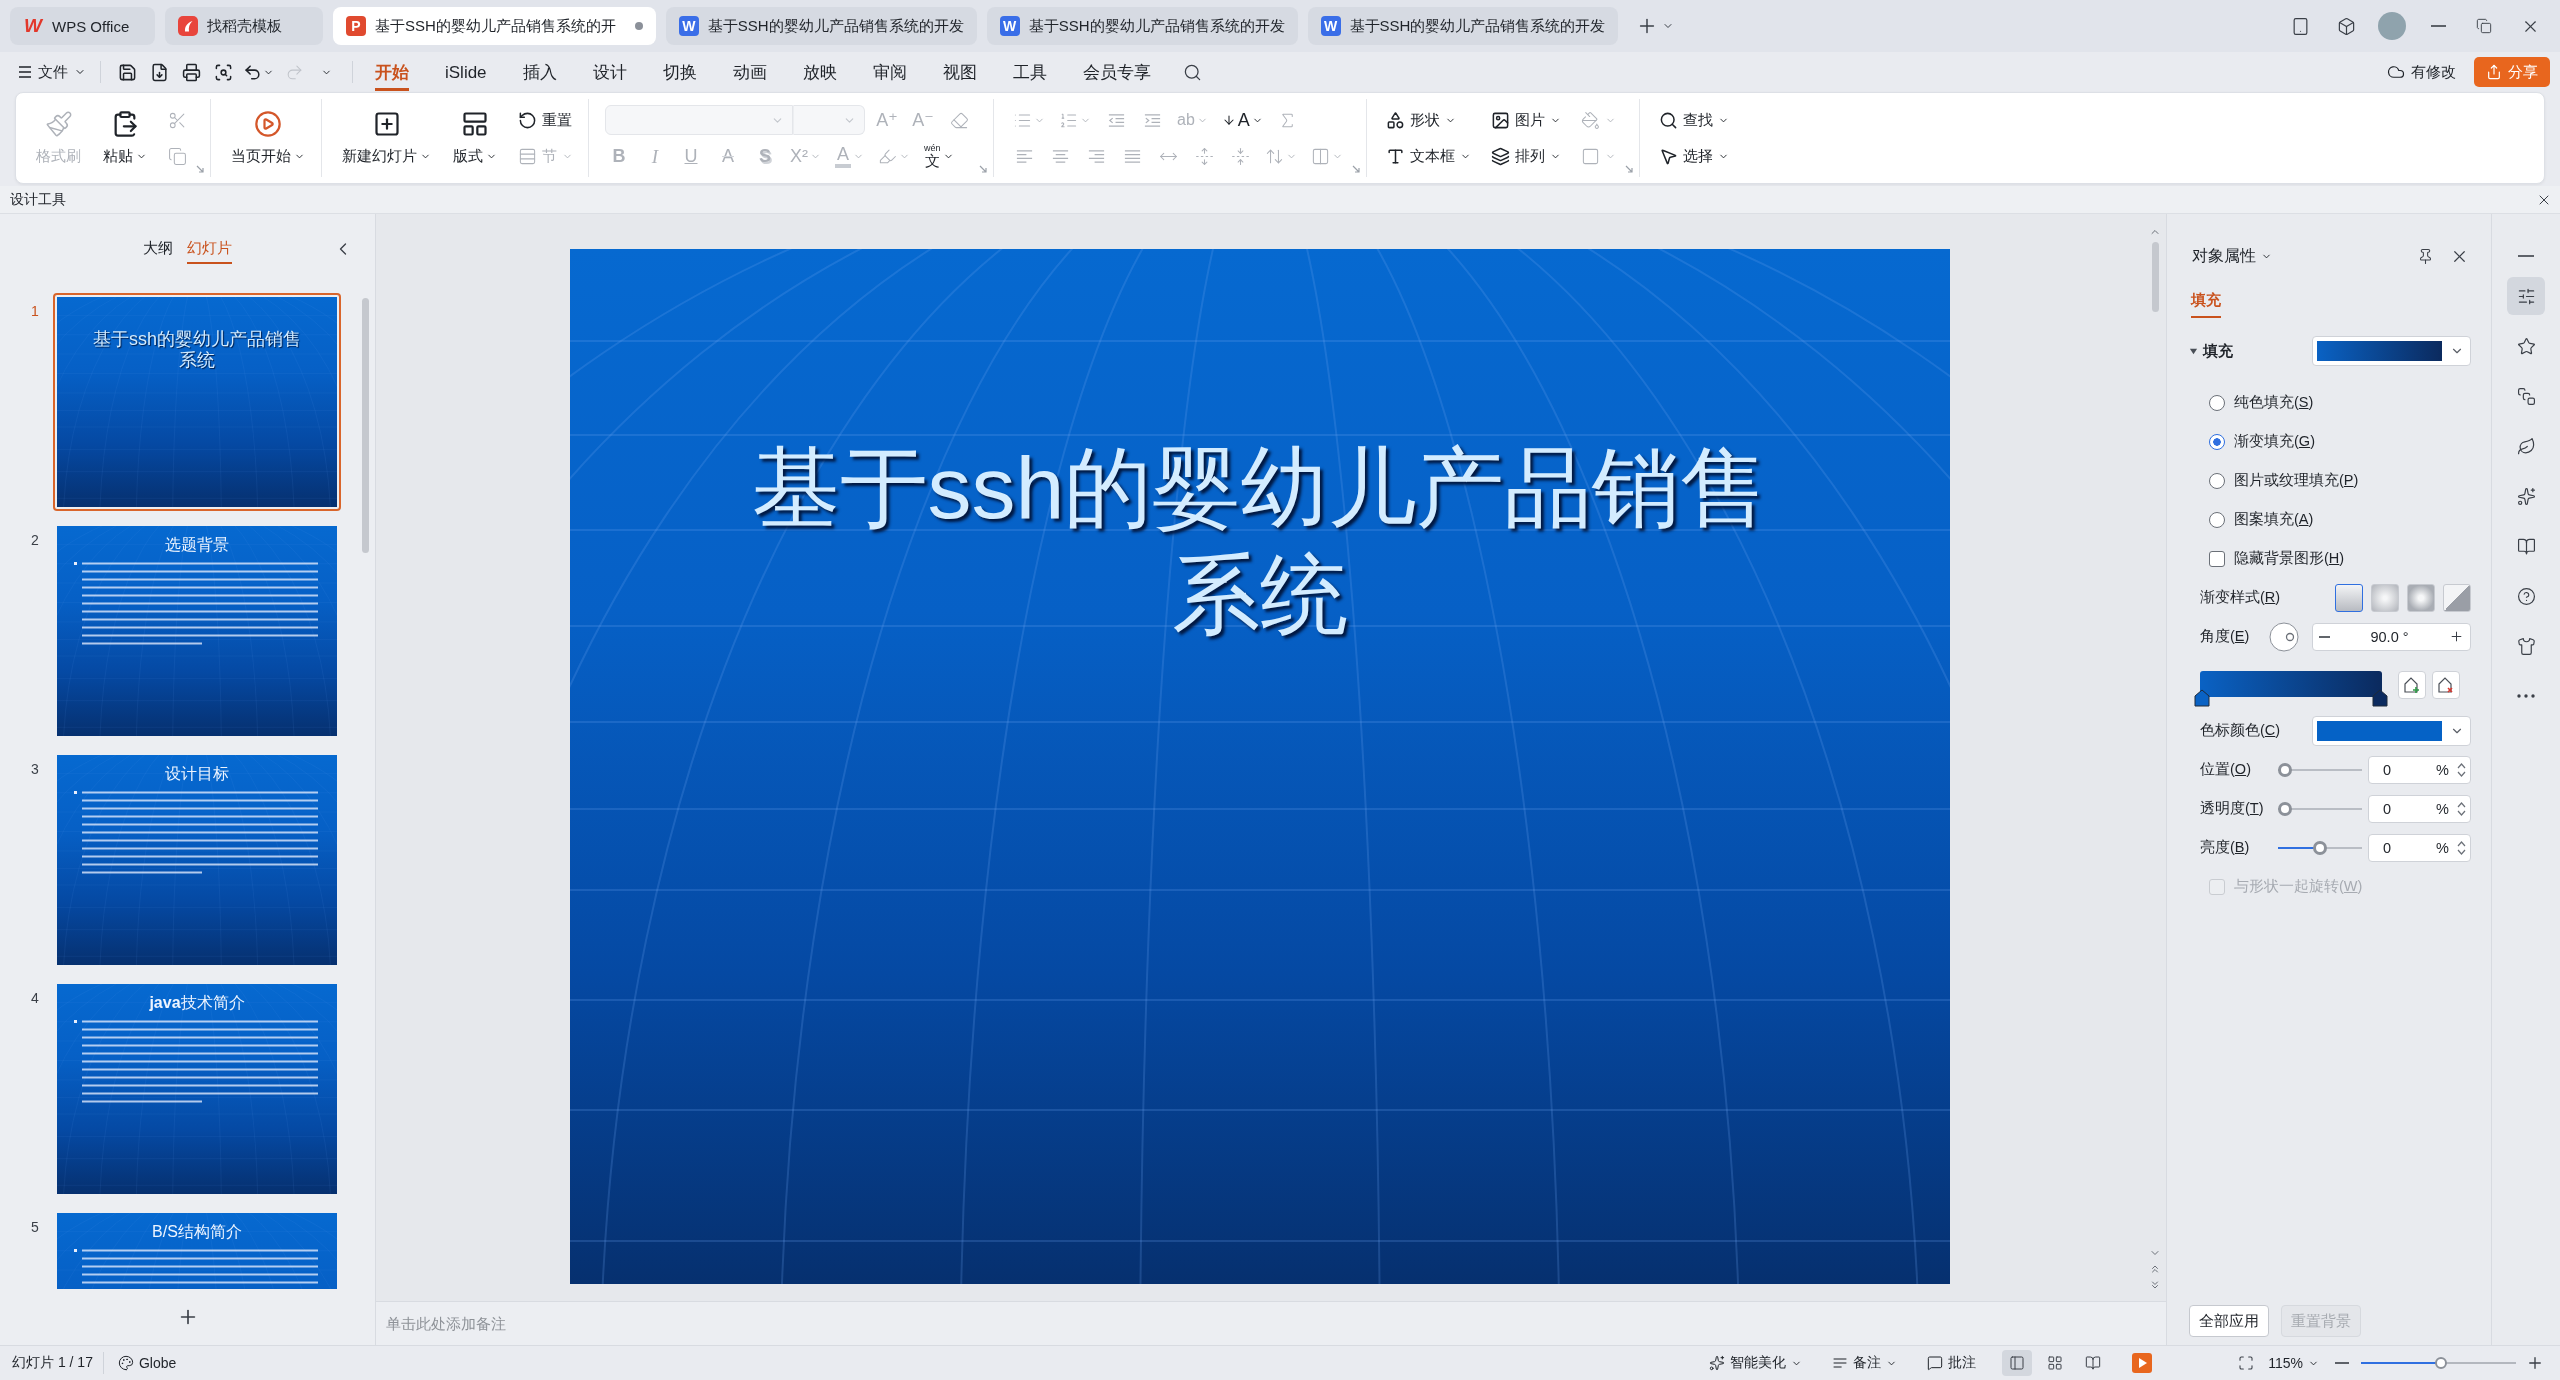  Describe the element at coordinates (2484, 26) in the screenshot. I see `restore-icon` at that location.